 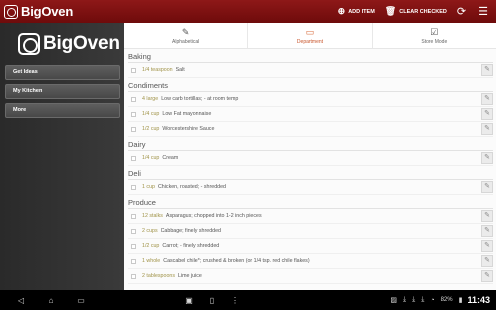 I want to click on menu-icon: ⋮, so click(x=235, y=300).